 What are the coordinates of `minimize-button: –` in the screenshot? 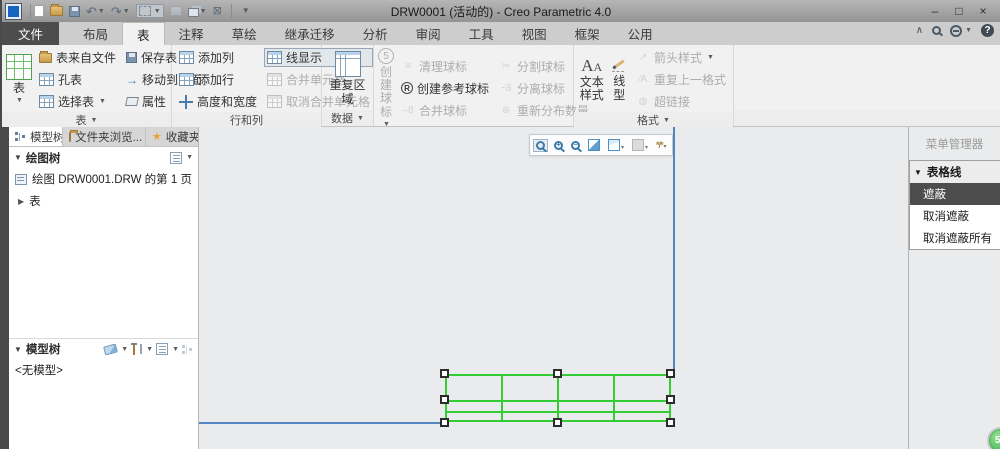 It's located at (935, 11).